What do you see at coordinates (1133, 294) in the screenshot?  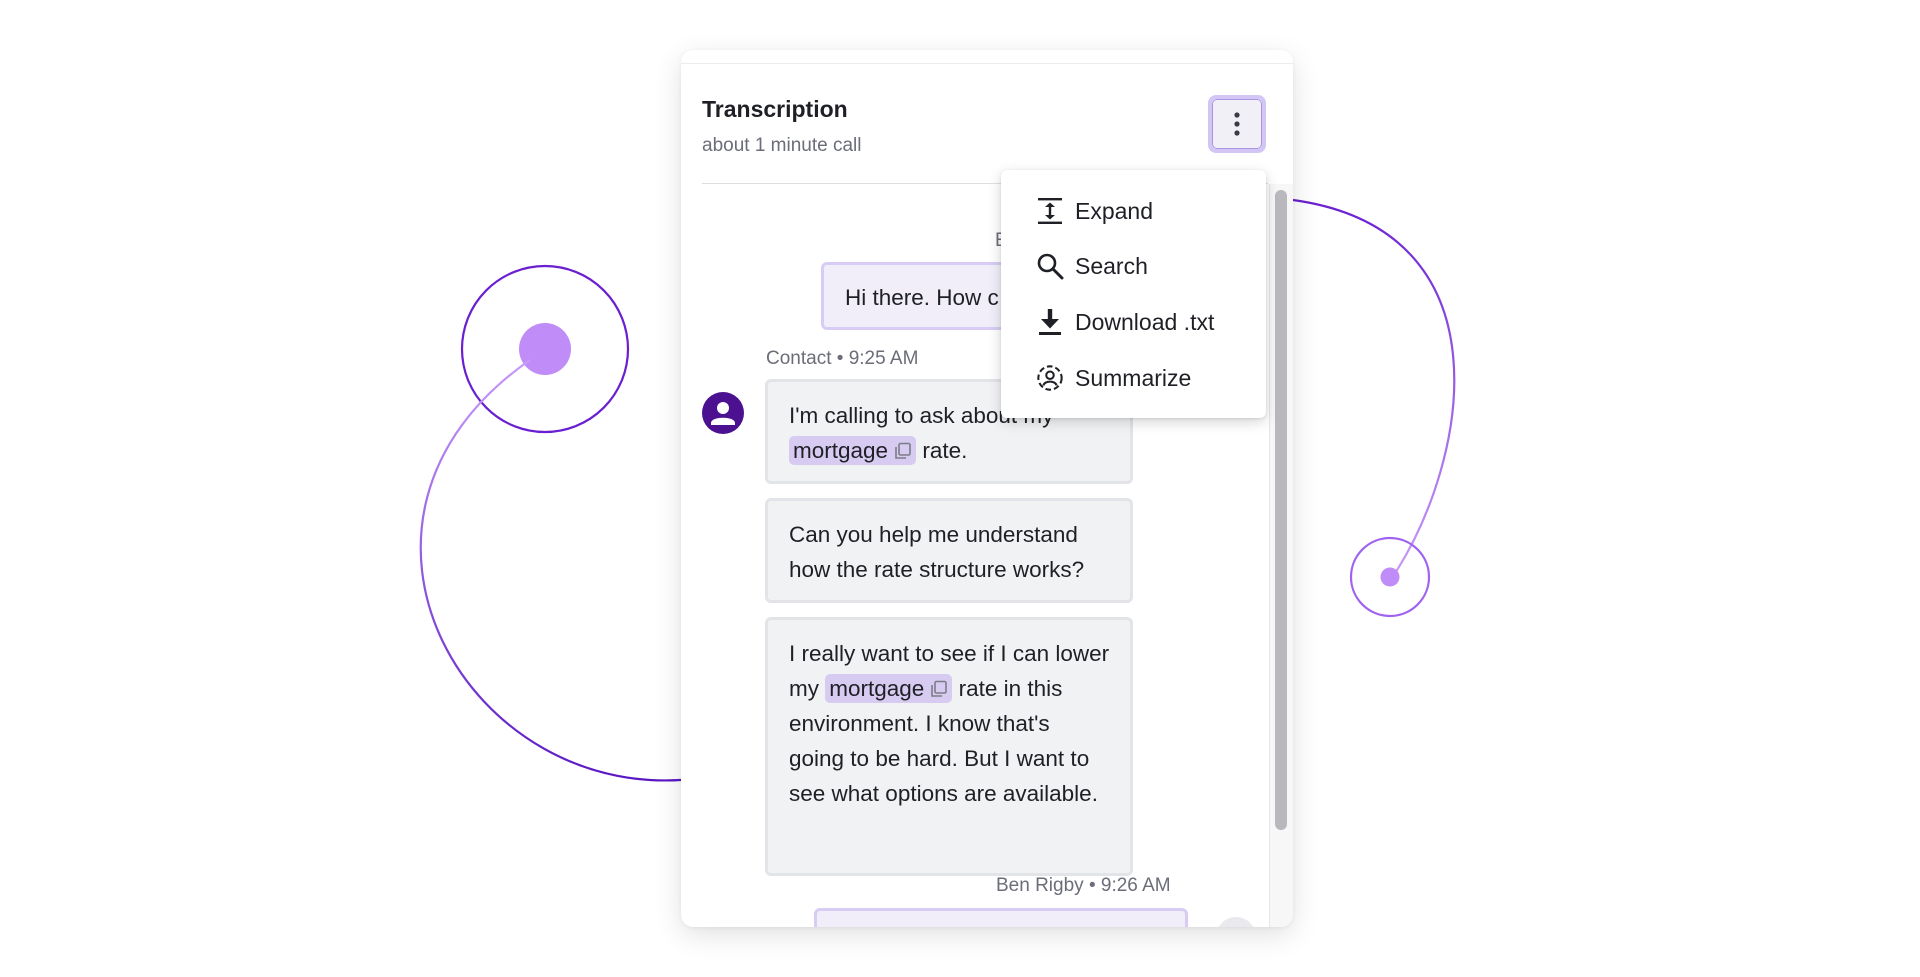 I see `more-options-menu: Expand Search Download .txt Summarize` at bounding box center [1133, 294].